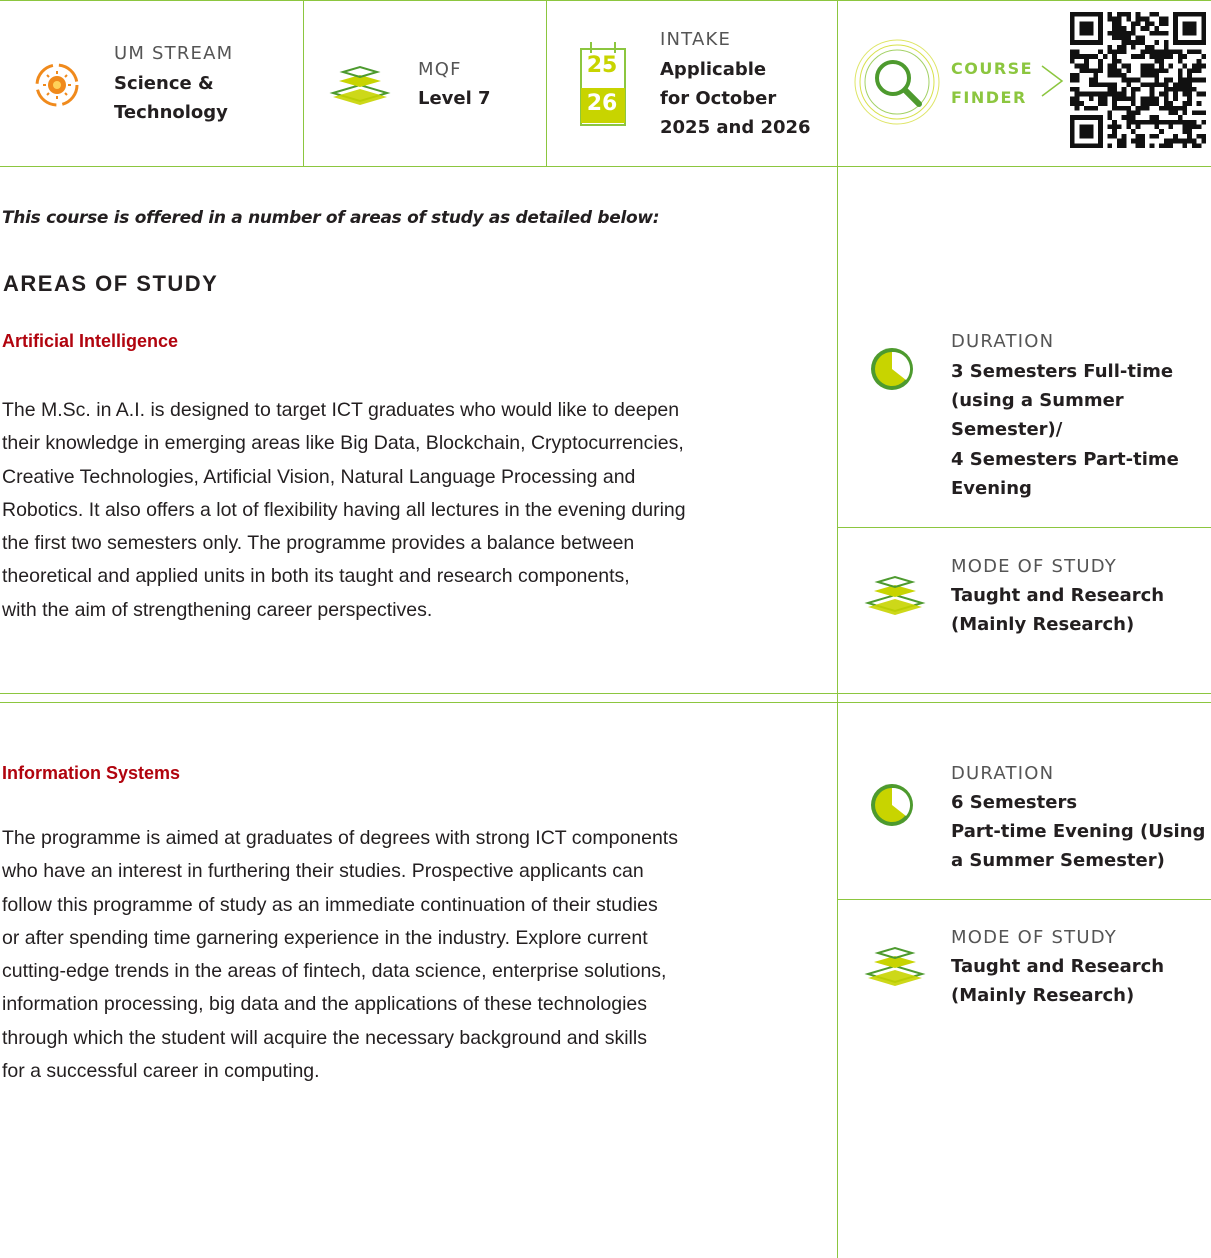  I want to click on stream-value-line-1: Science &, so click(164, 83).